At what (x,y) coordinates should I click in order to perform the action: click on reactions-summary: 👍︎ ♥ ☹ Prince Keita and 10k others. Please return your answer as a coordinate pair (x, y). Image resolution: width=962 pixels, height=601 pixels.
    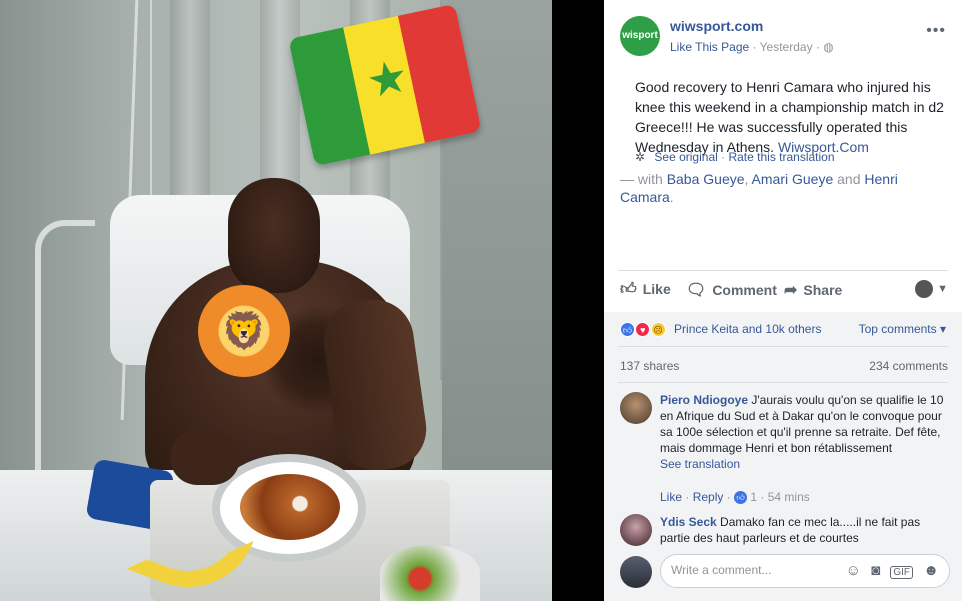
    Looking at the image, I should click on (720, 330).